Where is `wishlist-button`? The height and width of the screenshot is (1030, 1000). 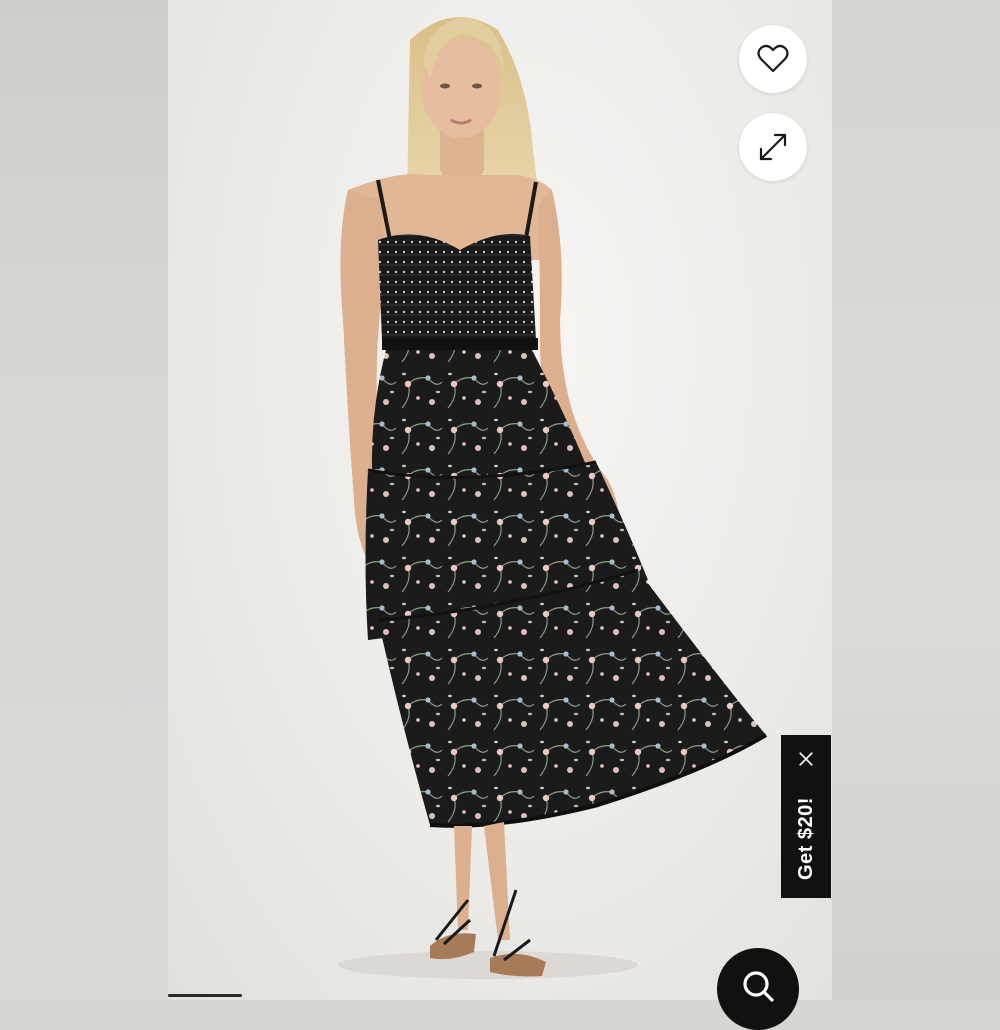
wishlist-button is located at coordinates (773, 59).